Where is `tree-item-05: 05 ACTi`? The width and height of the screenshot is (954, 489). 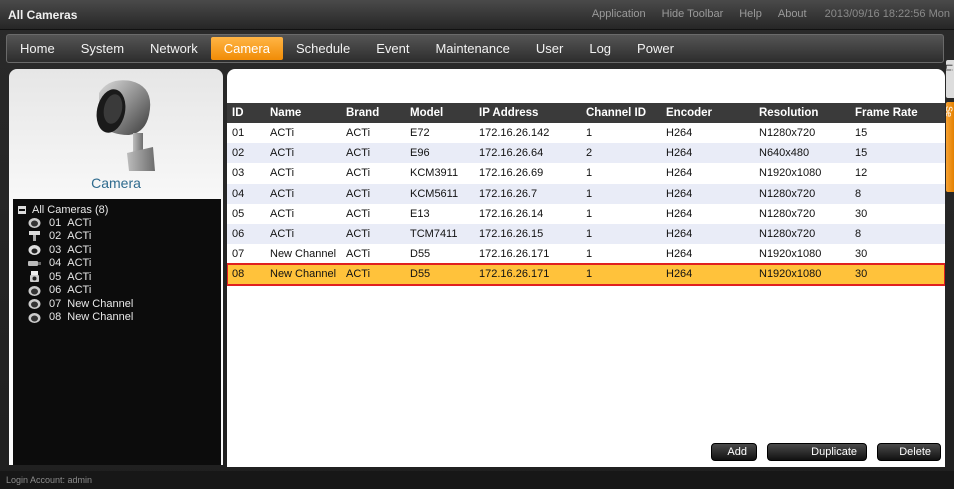
tree-item-05: 05 ACTi is located at coordinates (117, 277).